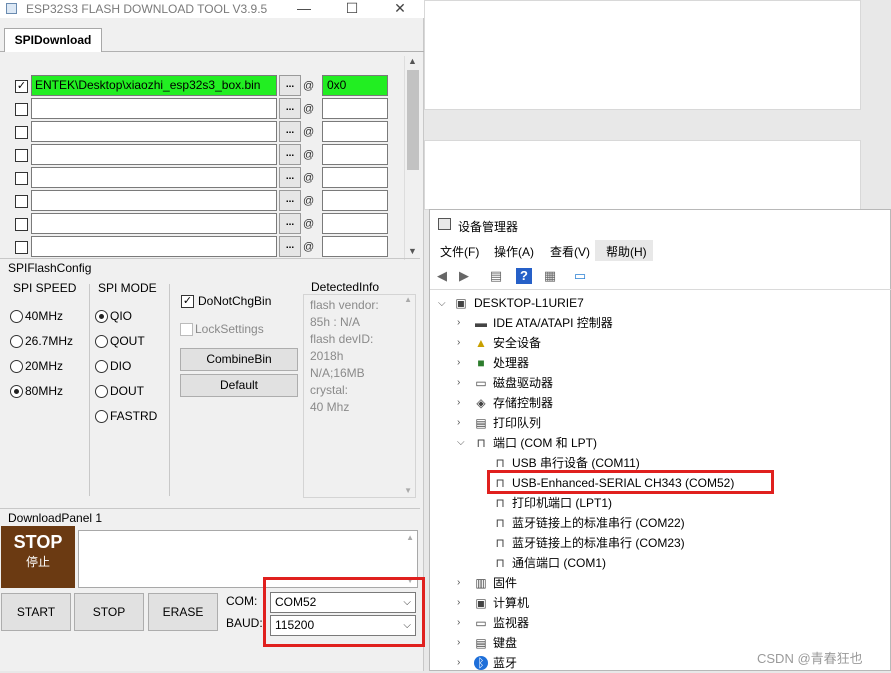 The width and height of the screenshot is (891, 673). I want to click on tree-item: 固件, so click(505, 583).